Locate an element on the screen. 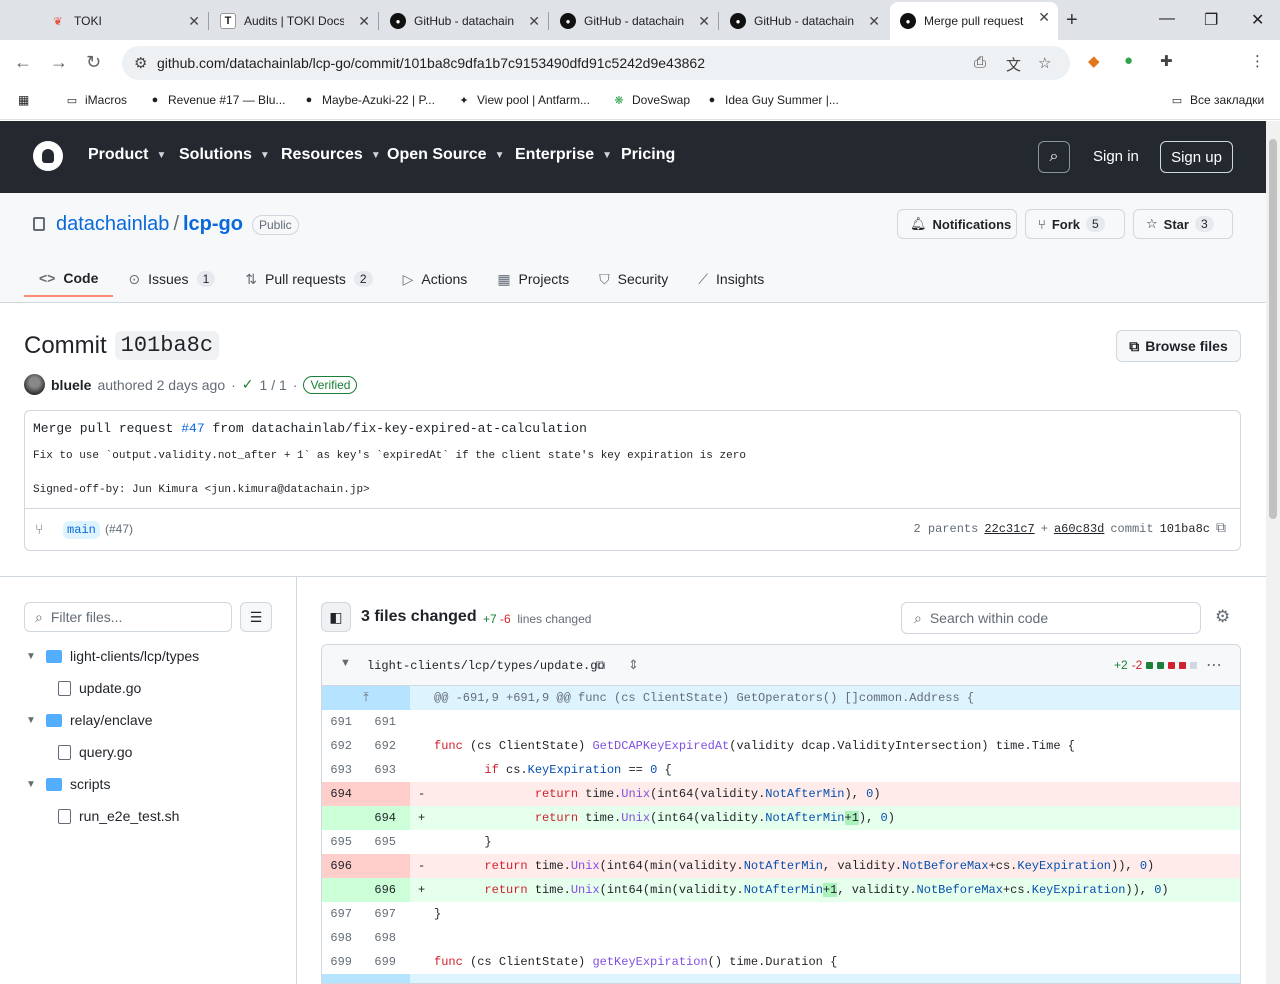 The image size is (1280, 984). new-line-number: 699 is located at coordinates (388, 962).